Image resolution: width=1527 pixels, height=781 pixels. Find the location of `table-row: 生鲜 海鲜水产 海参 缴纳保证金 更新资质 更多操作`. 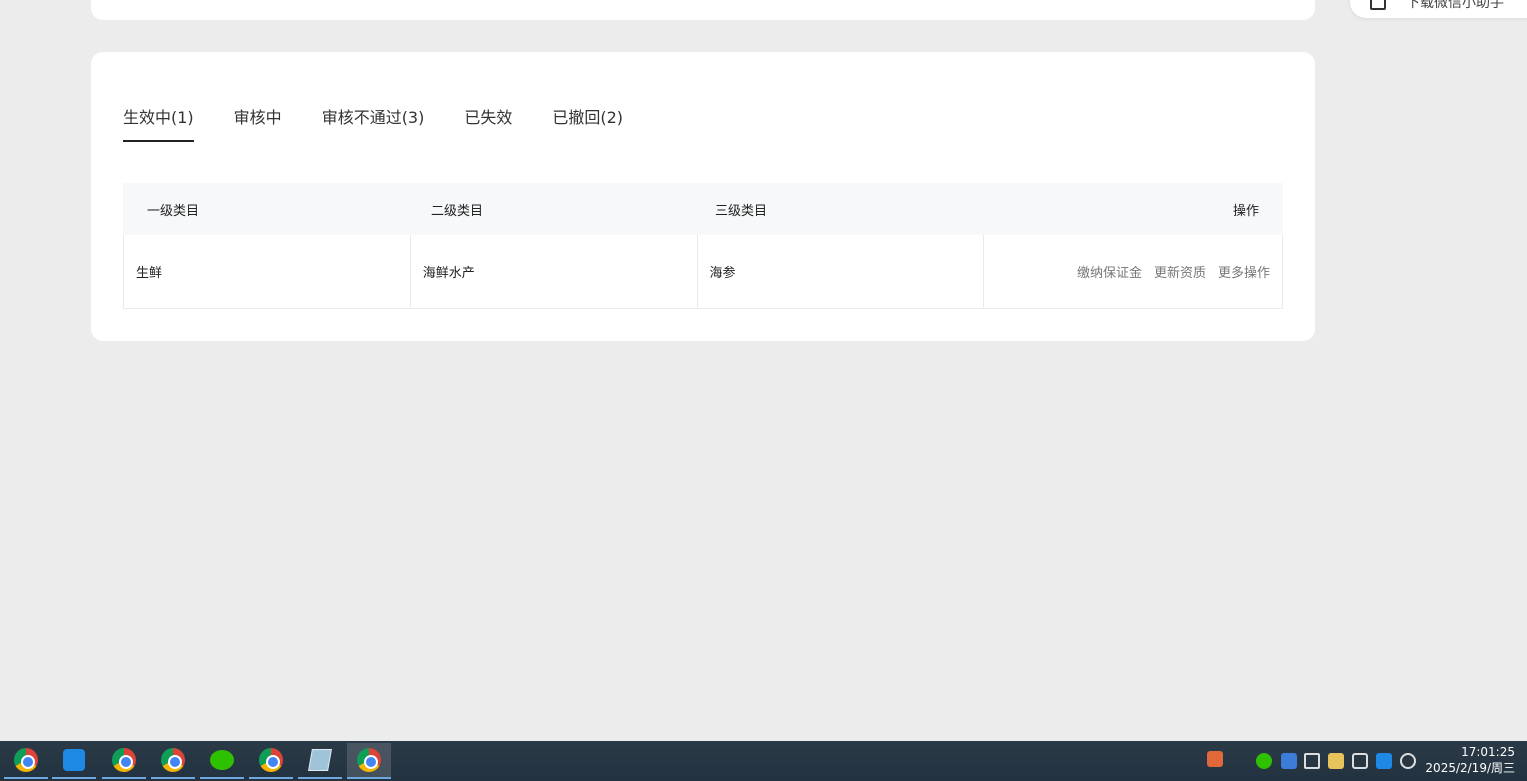

table-row: 生鲜 海鲜水产 海参 缴纳保证金 更新资质 更多操作 is located at coordinates (703, 272).